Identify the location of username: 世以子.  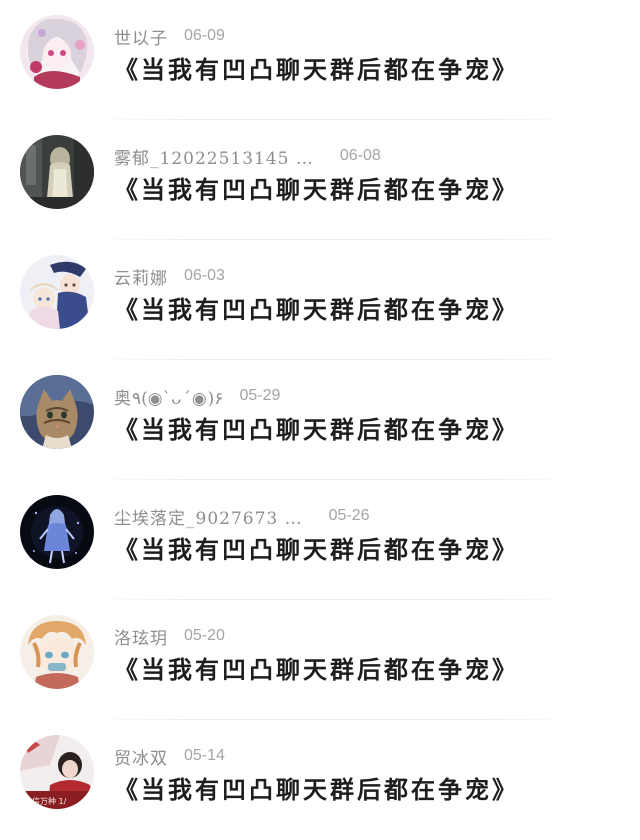
(141, 36).